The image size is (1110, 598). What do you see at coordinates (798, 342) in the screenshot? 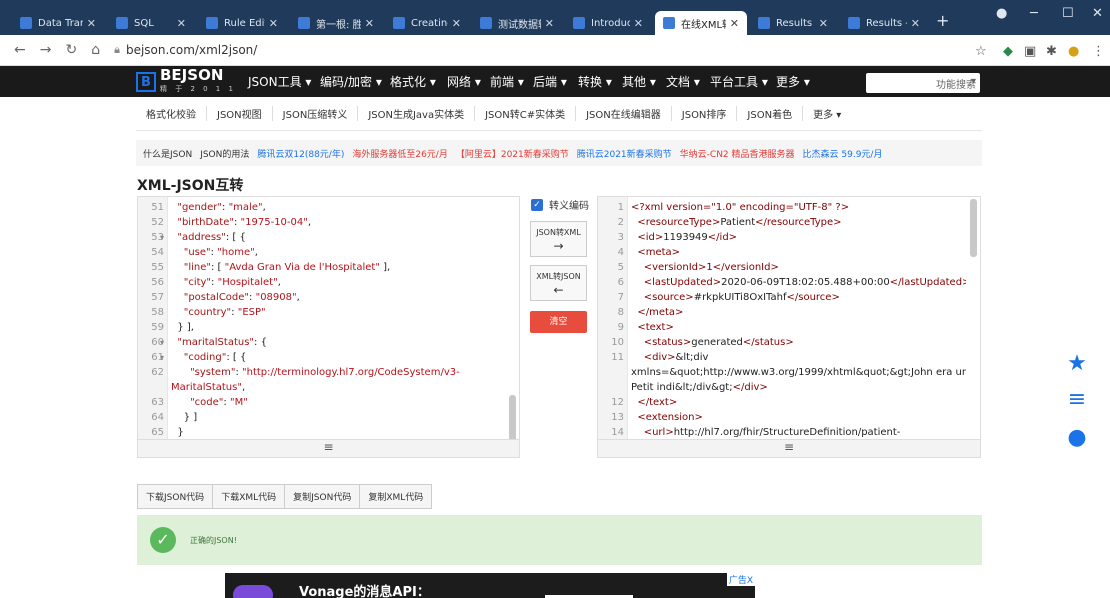
I see `code-text: <status>generated</status>` at bounding box center [798, 342].